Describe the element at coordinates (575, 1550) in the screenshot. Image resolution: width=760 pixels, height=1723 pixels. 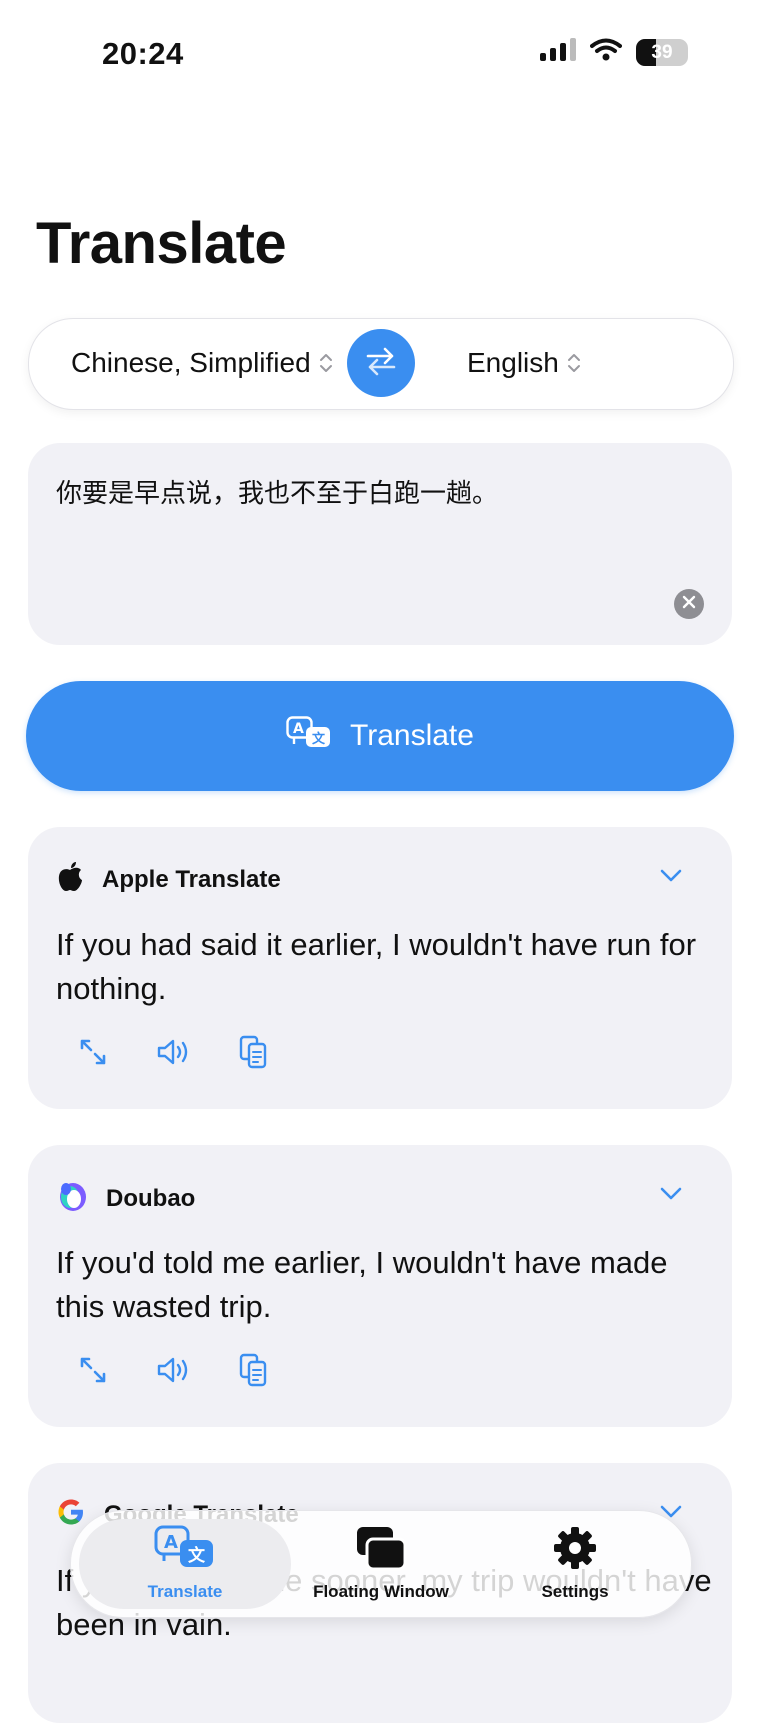
I see `gear-icon` at that location.